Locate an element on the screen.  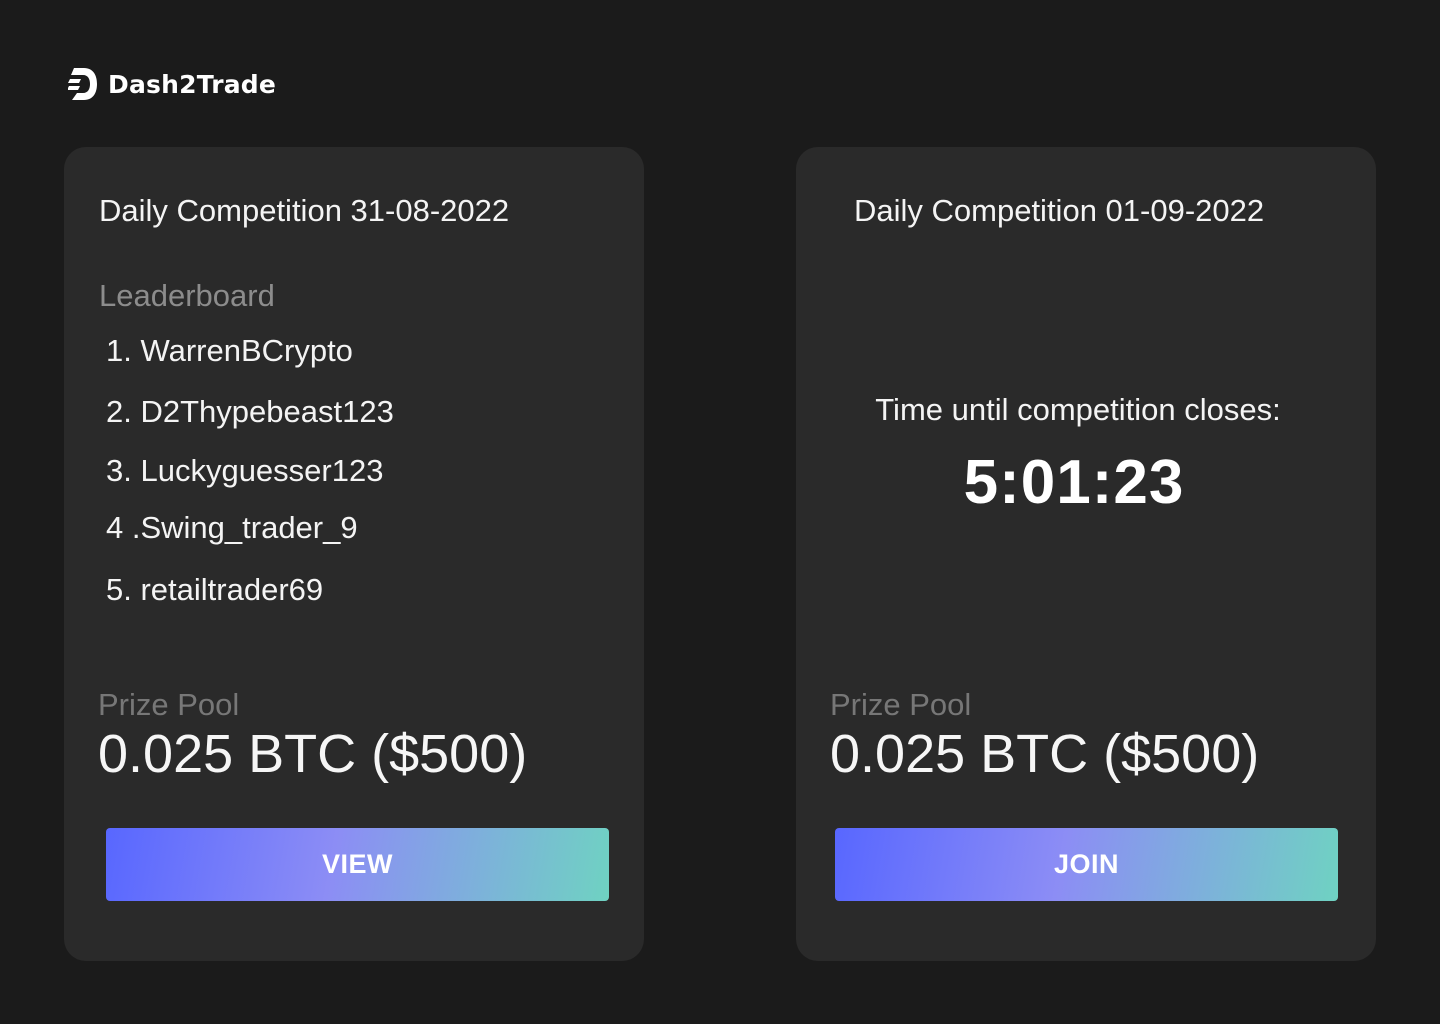
brand-name: Dash2Trade is located at coordinates (192, 84).